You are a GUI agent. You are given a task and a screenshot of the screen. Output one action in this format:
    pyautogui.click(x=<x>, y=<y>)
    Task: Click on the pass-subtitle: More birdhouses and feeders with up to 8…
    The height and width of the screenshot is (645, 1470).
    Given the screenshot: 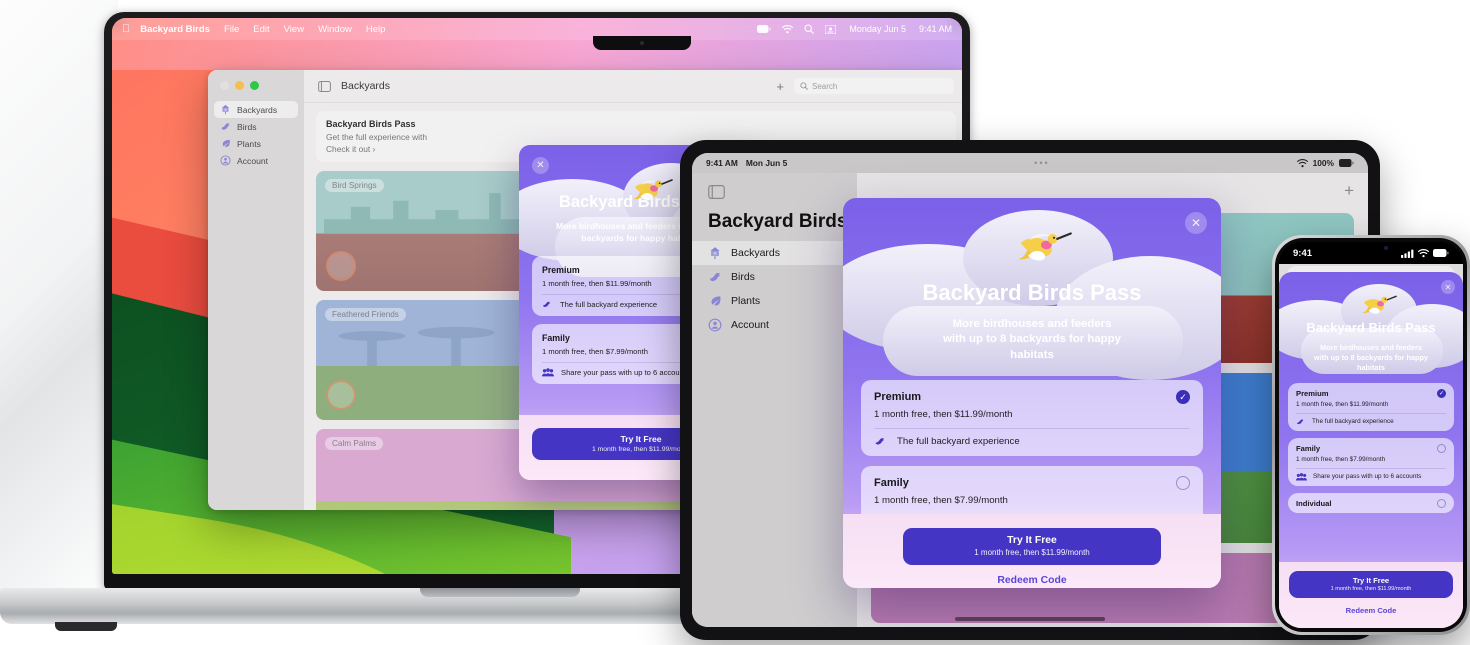 What is the action you would take?
    pyautogui.click(x=1032, y=340)
    